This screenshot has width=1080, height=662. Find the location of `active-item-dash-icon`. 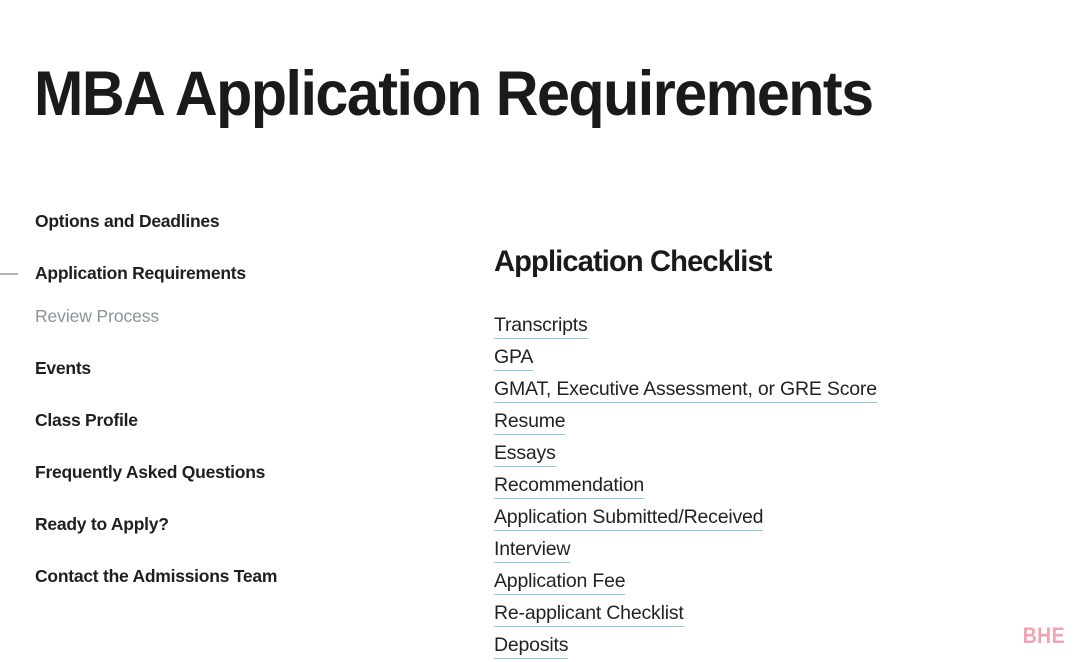

active-item-dash-icon is located at coordinates (9, 274).